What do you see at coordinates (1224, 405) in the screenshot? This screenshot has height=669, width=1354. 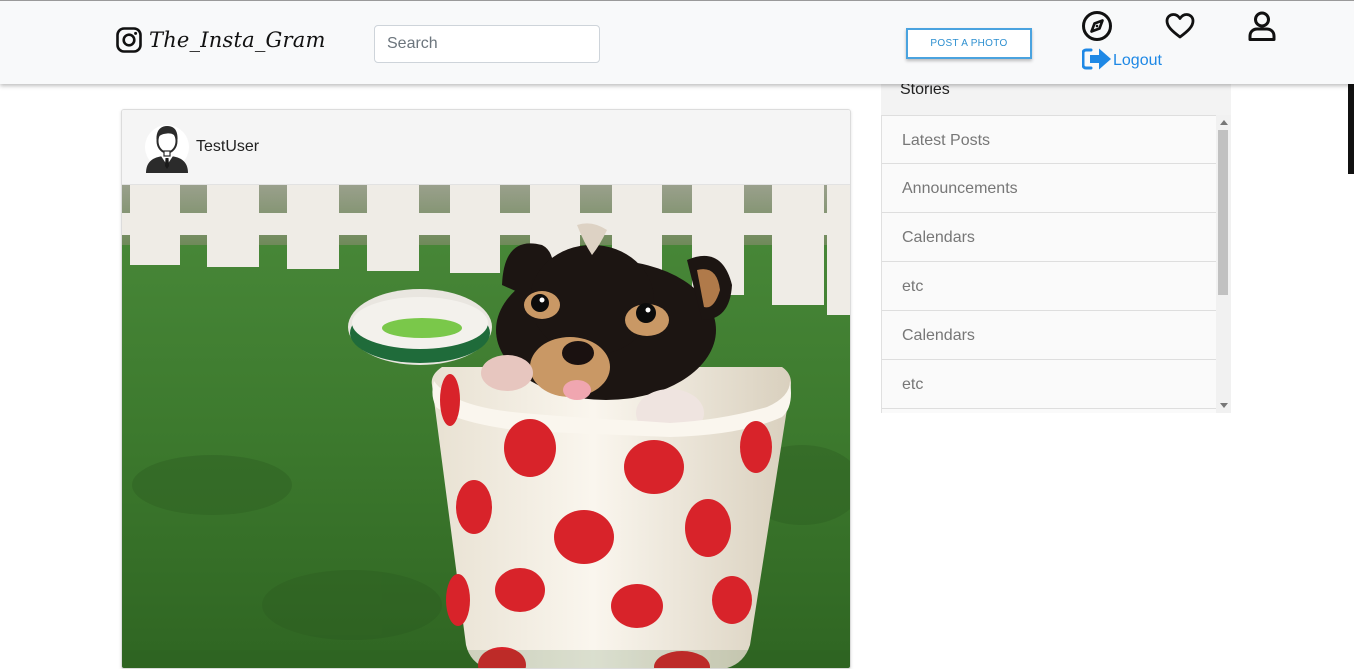 I see `scroll-down-arrow-icon` at bounding box center [1224, 405].